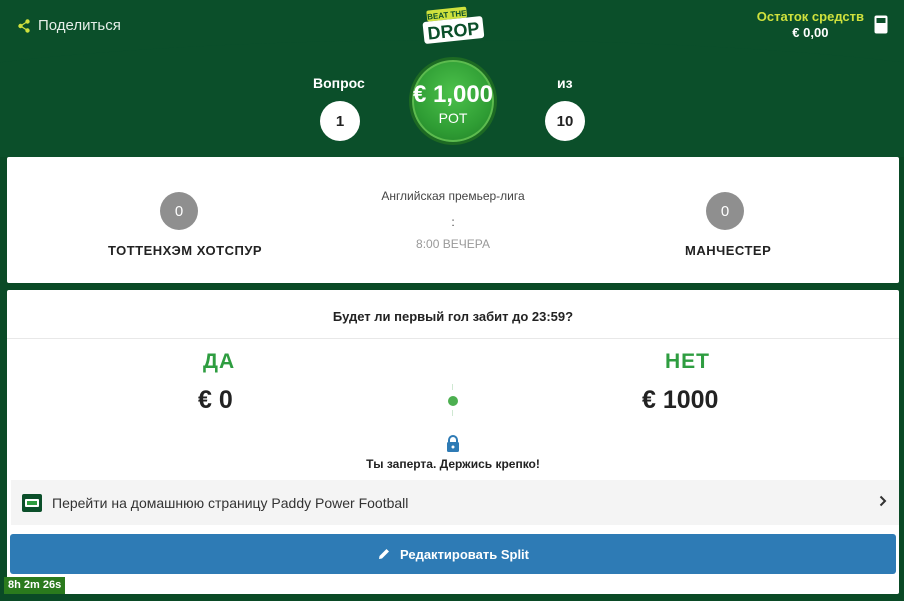 This screenshot has height=601, width=904. What do you see at coordinates (453, 401) in the screenshot?
I see `split-slider-handle` at bounding box center [453, 401].